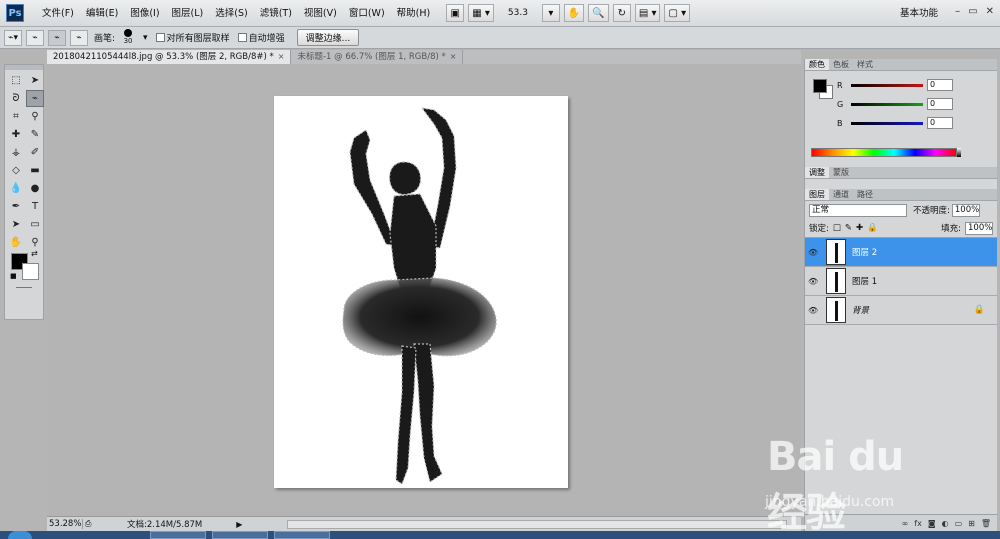 The width and height of the screenshot is (1000, 539). What do you see at coordinates (57, 37) in the screenshot?
I see `add-to-selection-icon: ⌁` at bounding box center [57, 37].